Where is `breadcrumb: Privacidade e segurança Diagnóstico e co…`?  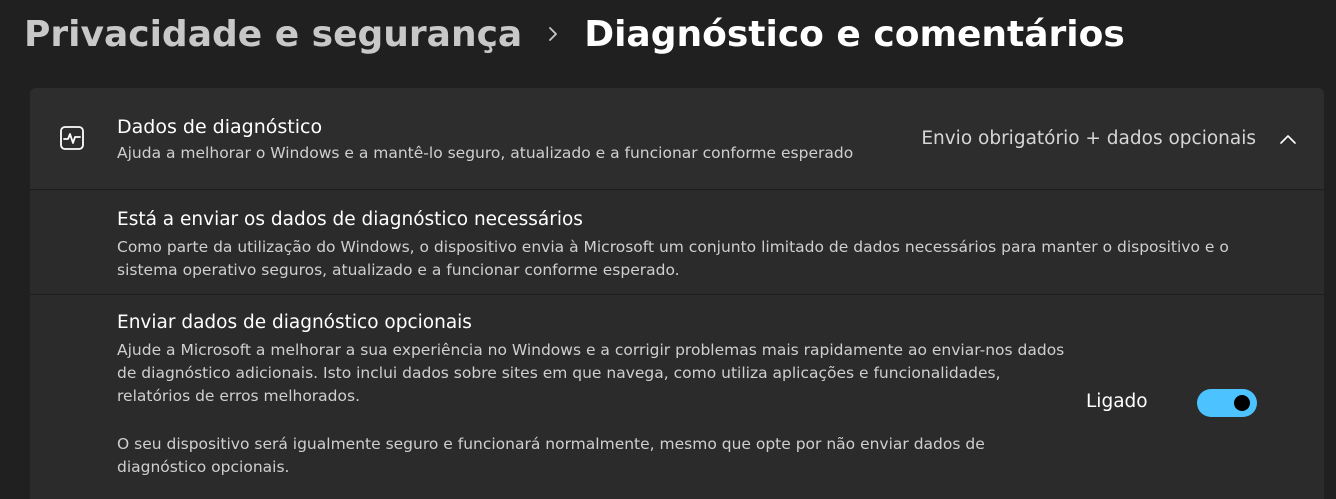
breadcrumb: Privacidade e segurança Diagnóstico e co… is located at coordinates (574, 34).